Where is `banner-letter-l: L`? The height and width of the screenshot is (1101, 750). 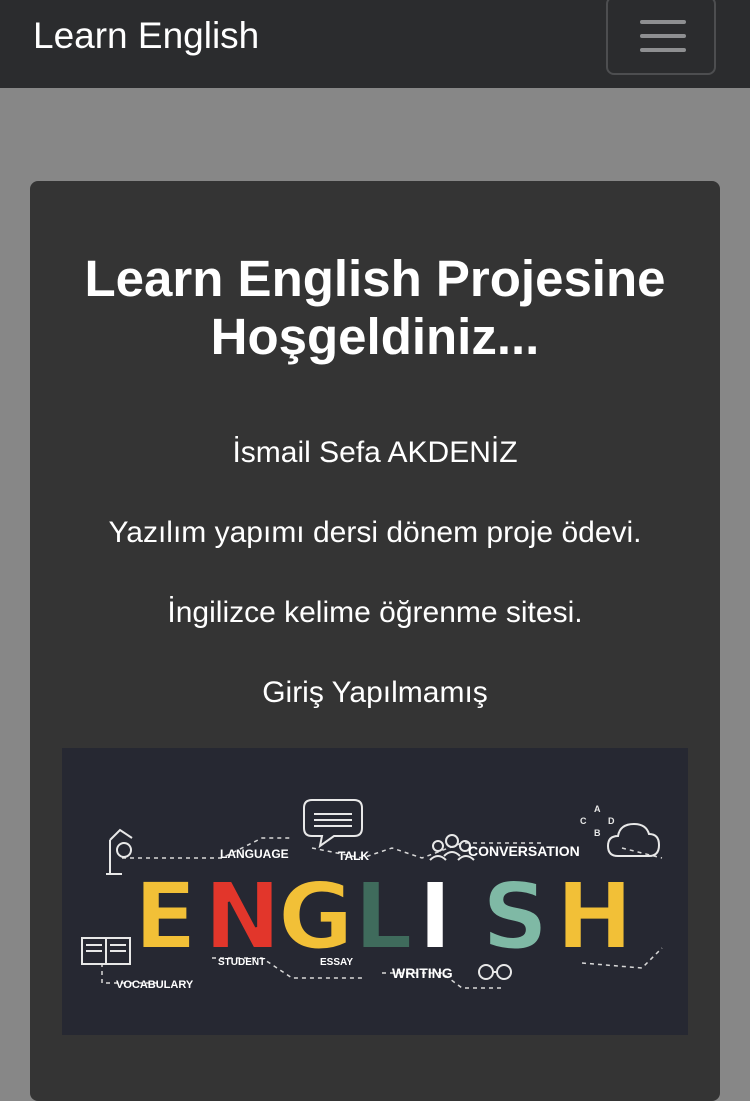 banner-letter-l: L is located at coordinates (383, 916).